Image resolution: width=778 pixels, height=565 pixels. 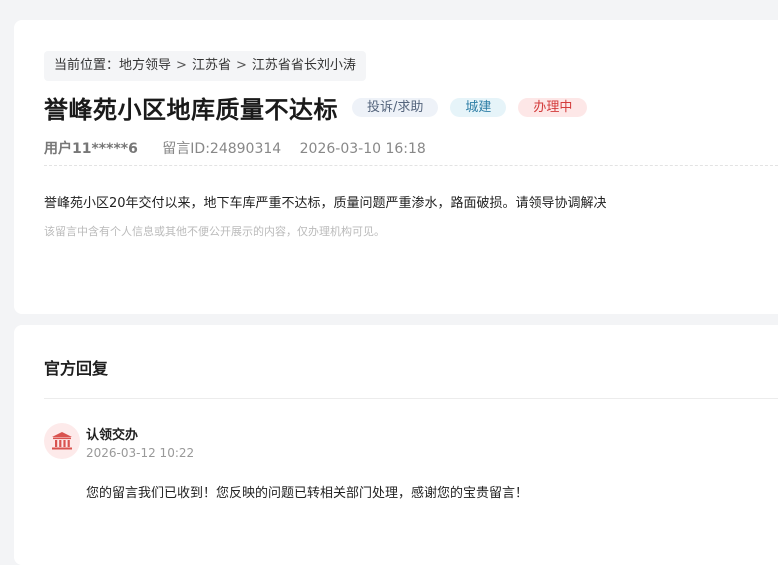 I want to click on title-row: 誉峰苑小区地库质量不达标 投诉/求助 城建 办理中, so click(x=321, y=107).